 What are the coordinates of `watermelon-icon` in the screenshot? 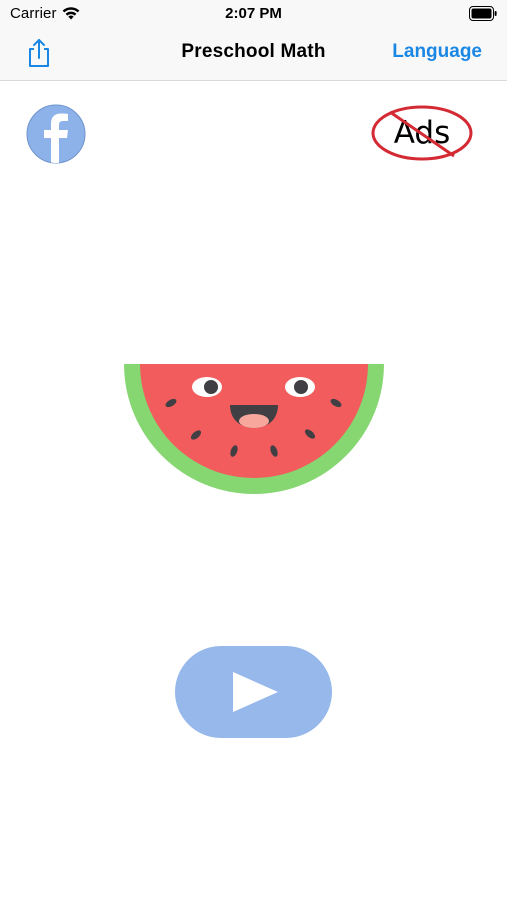 It's located at (254, 429).